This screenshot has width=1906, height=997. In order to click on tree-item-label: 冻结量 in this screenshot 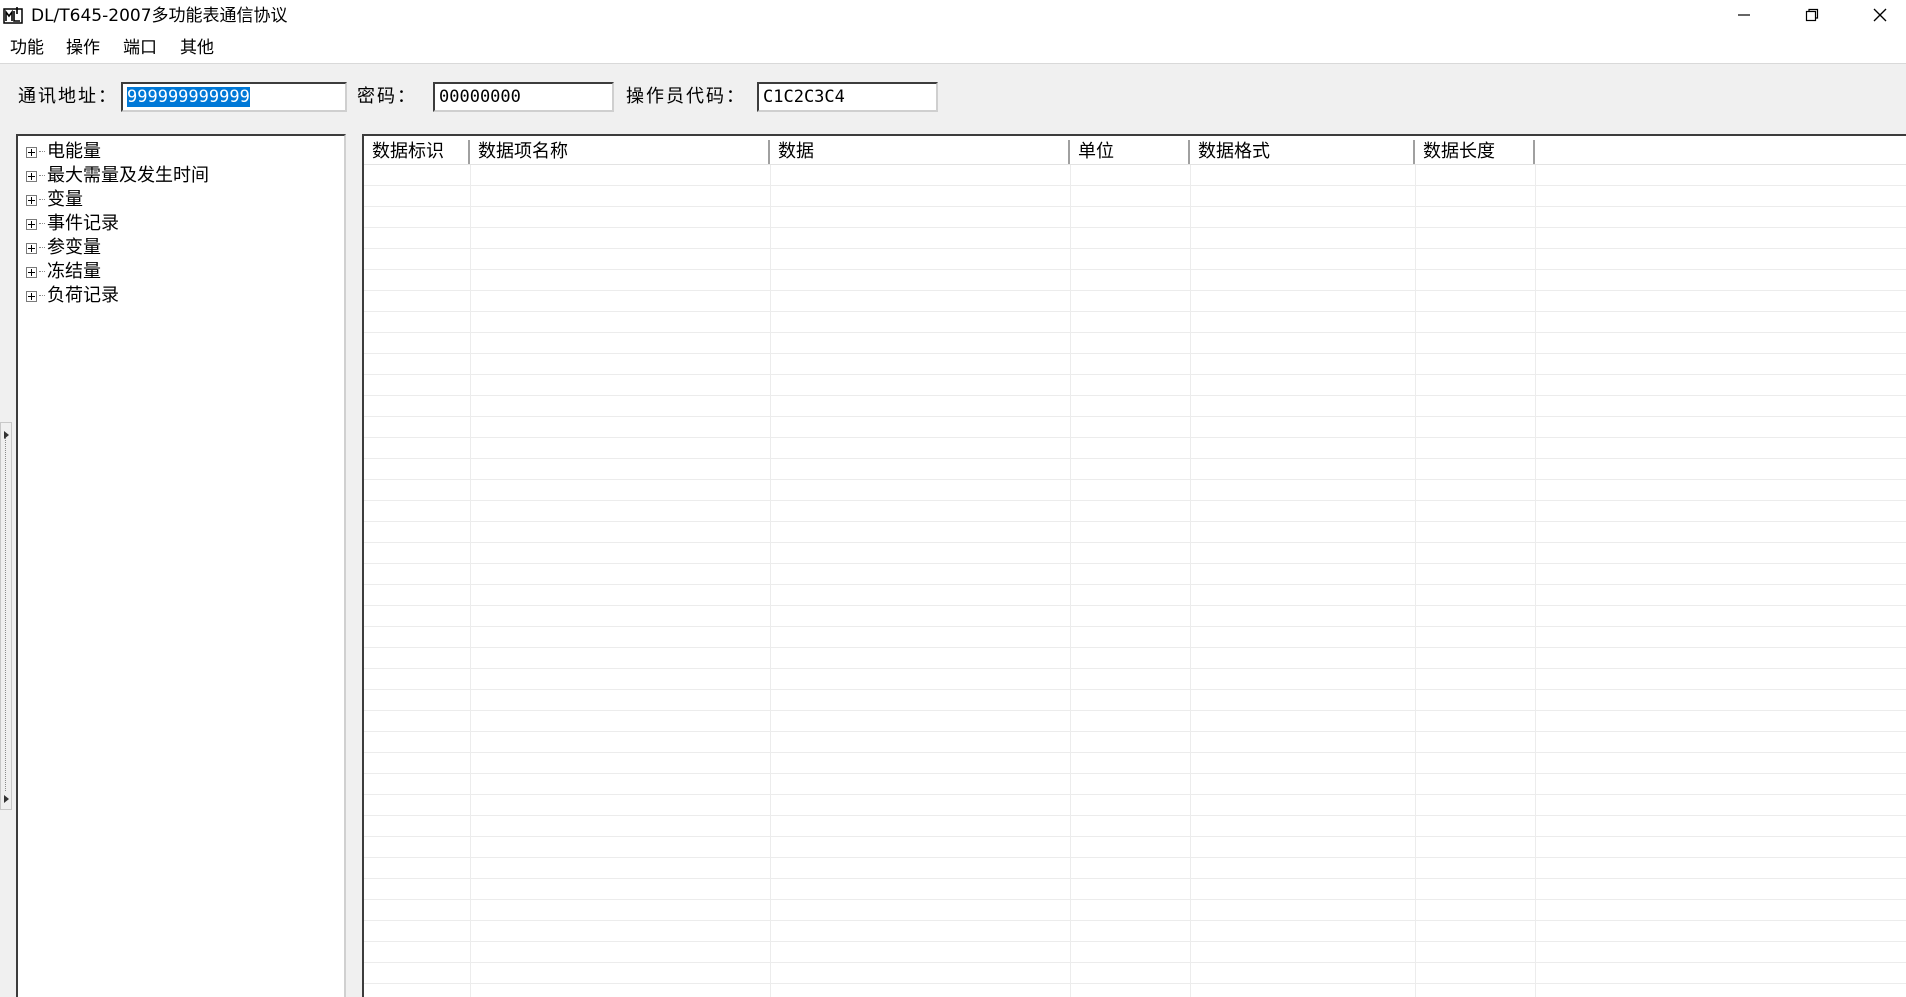, I will do `click(74, 271)`.